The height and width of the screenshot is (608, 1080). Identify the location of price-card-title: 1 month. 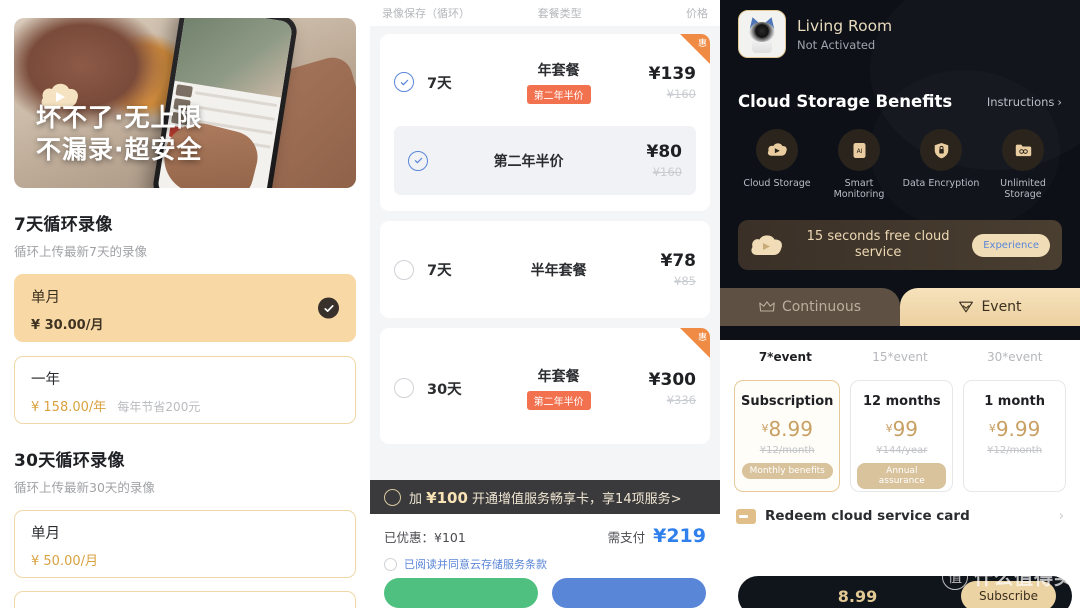
(1014, 401).